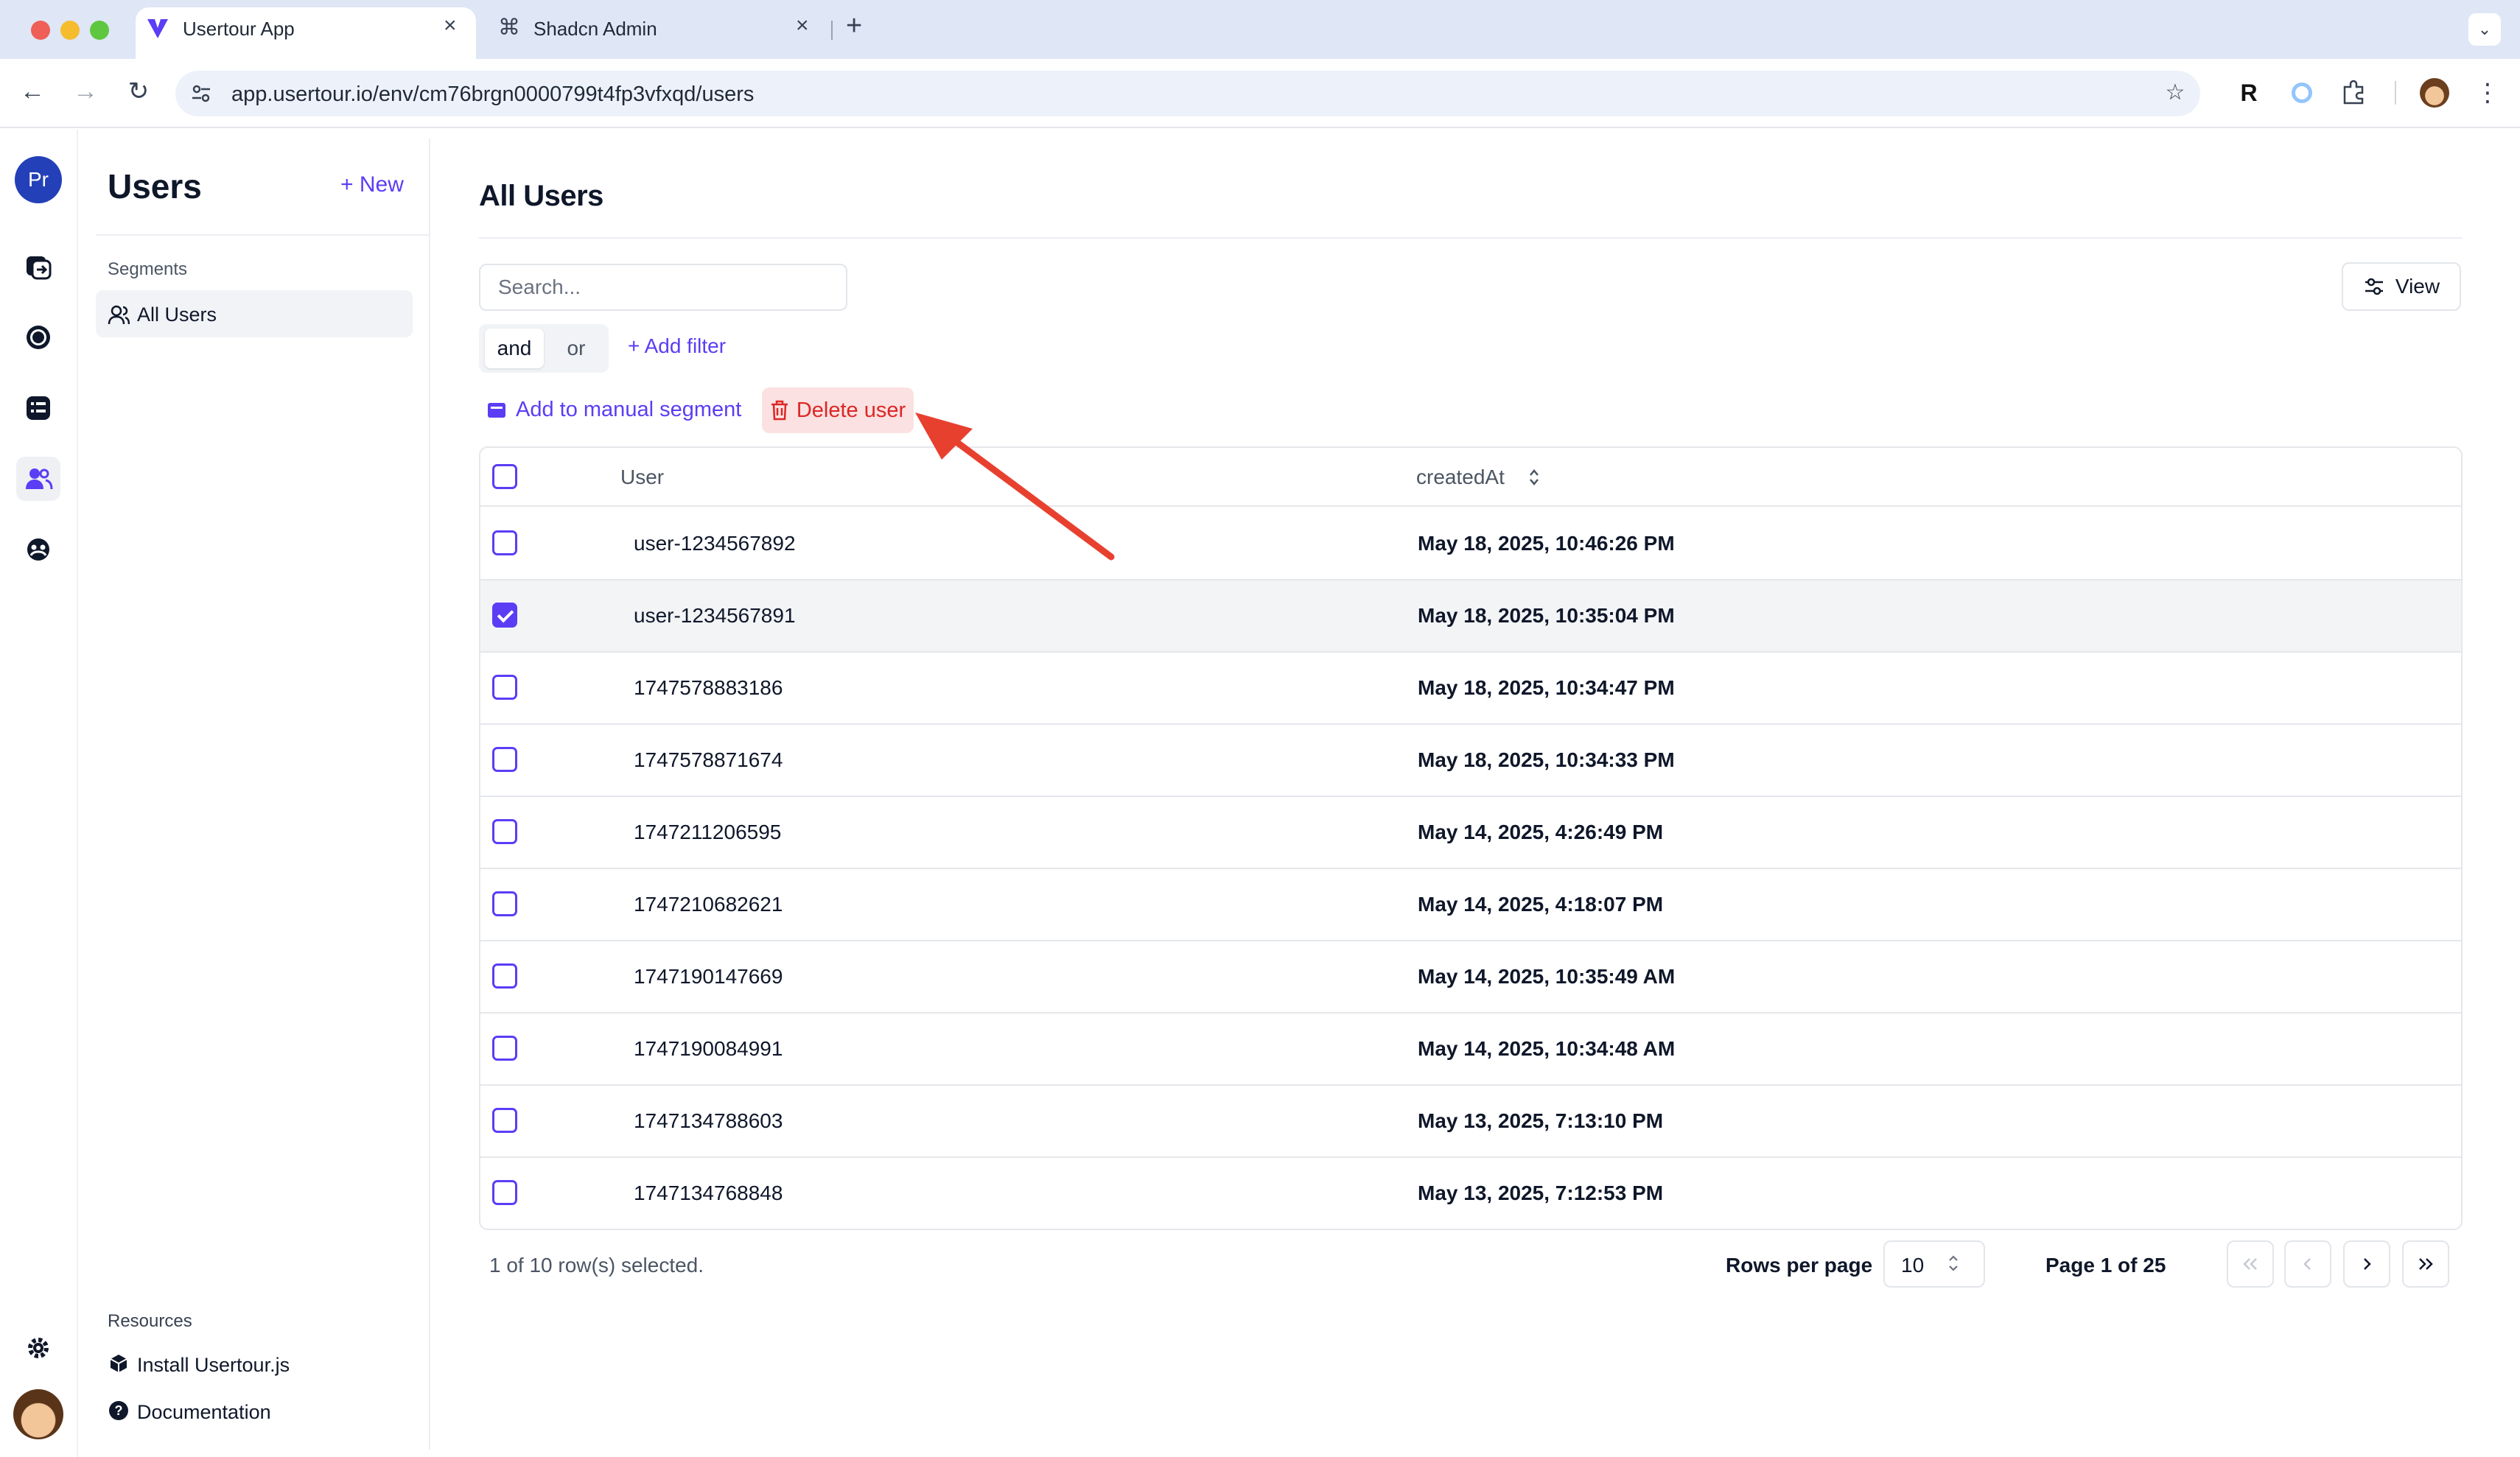 The width and height of the screenshot is (2520, 1457). I want to click on cell-created-at: May 18, 2025, 10:35:04 PM, so click(1547, 615).